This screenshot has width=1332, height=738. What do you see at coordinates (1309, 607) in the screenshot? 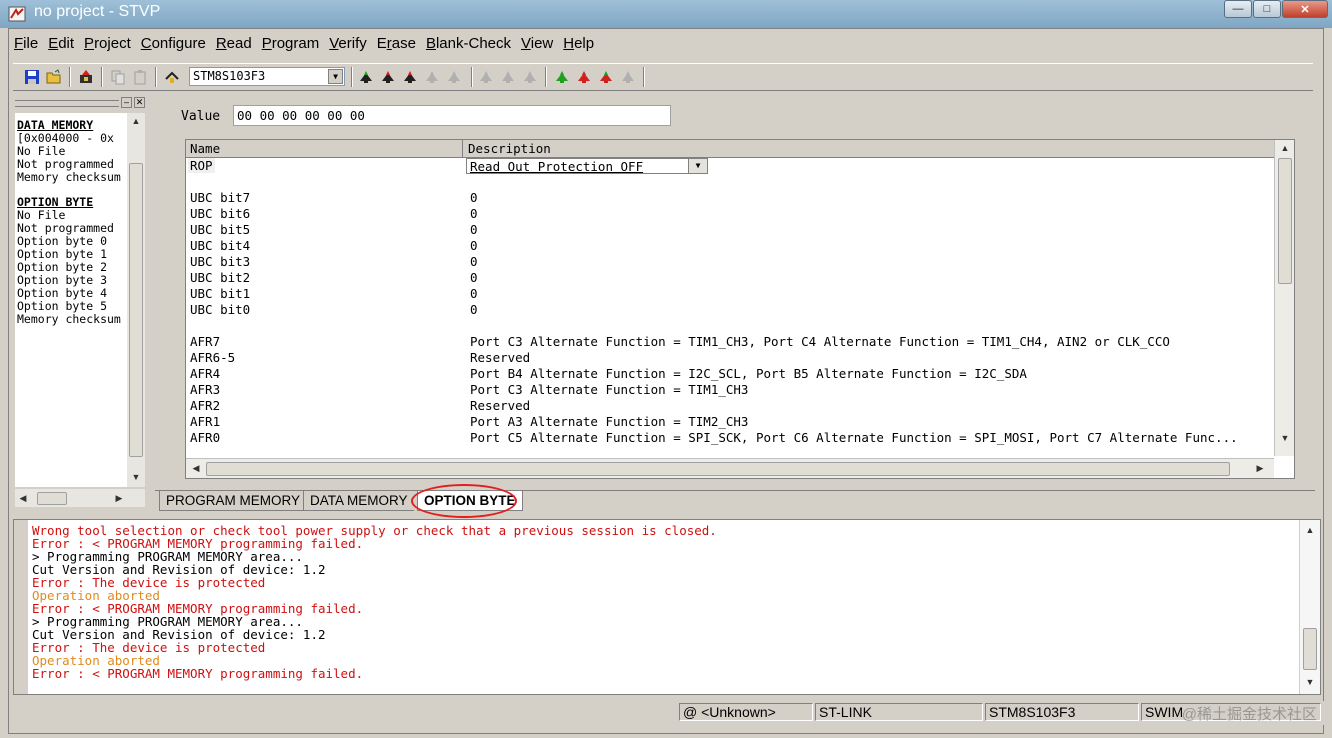
I see `output-vertical-scrollbar: ▲ ▼` at bounding box center [1309, 607].